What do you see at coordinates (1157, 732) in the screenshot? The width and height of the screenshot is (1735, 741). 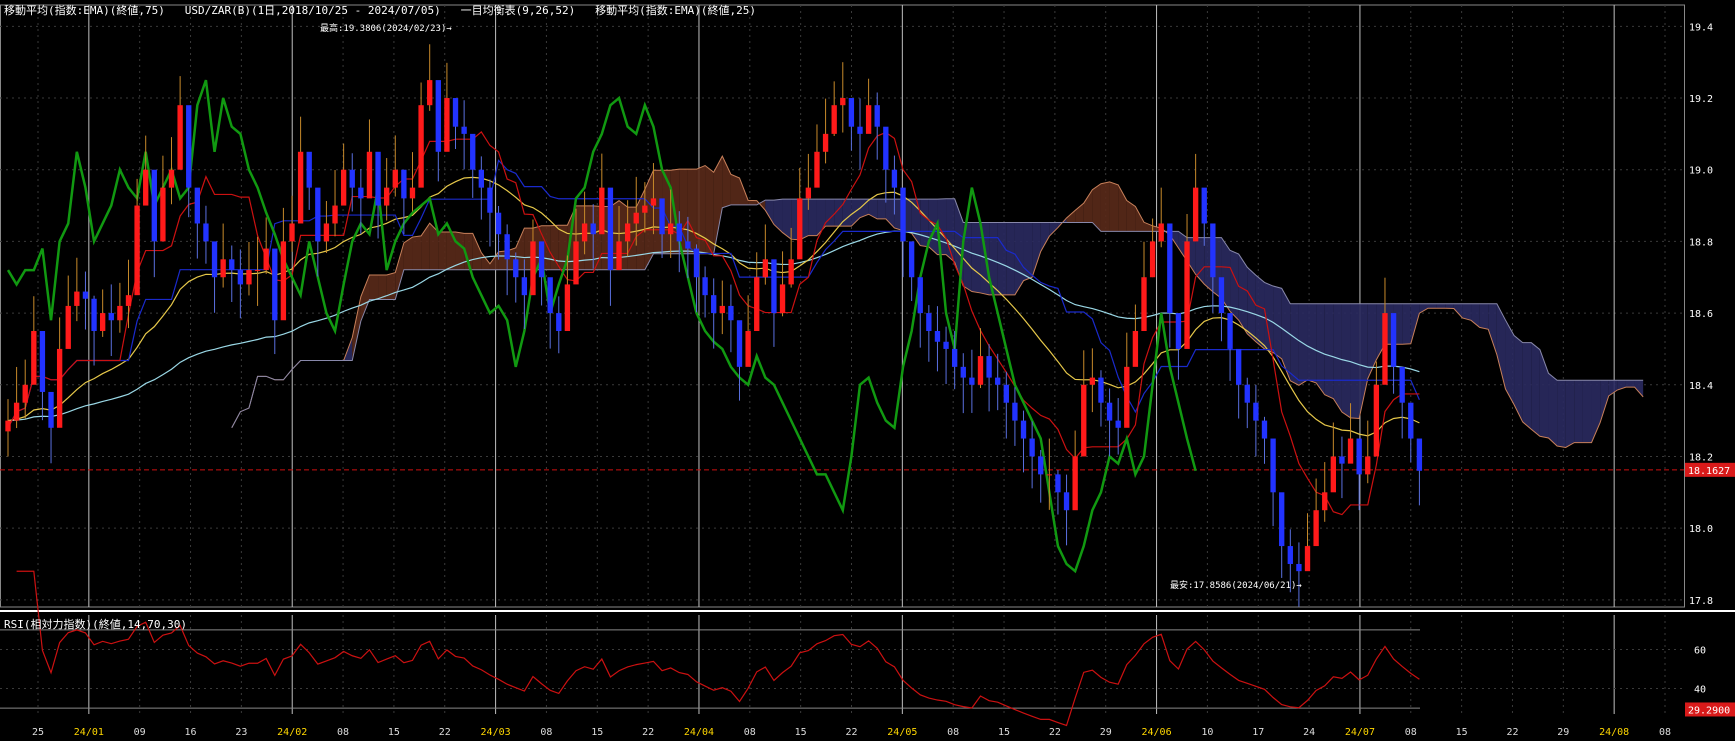 I see `date-label-24/06: 24/06` at bounding box center [1157, 732].